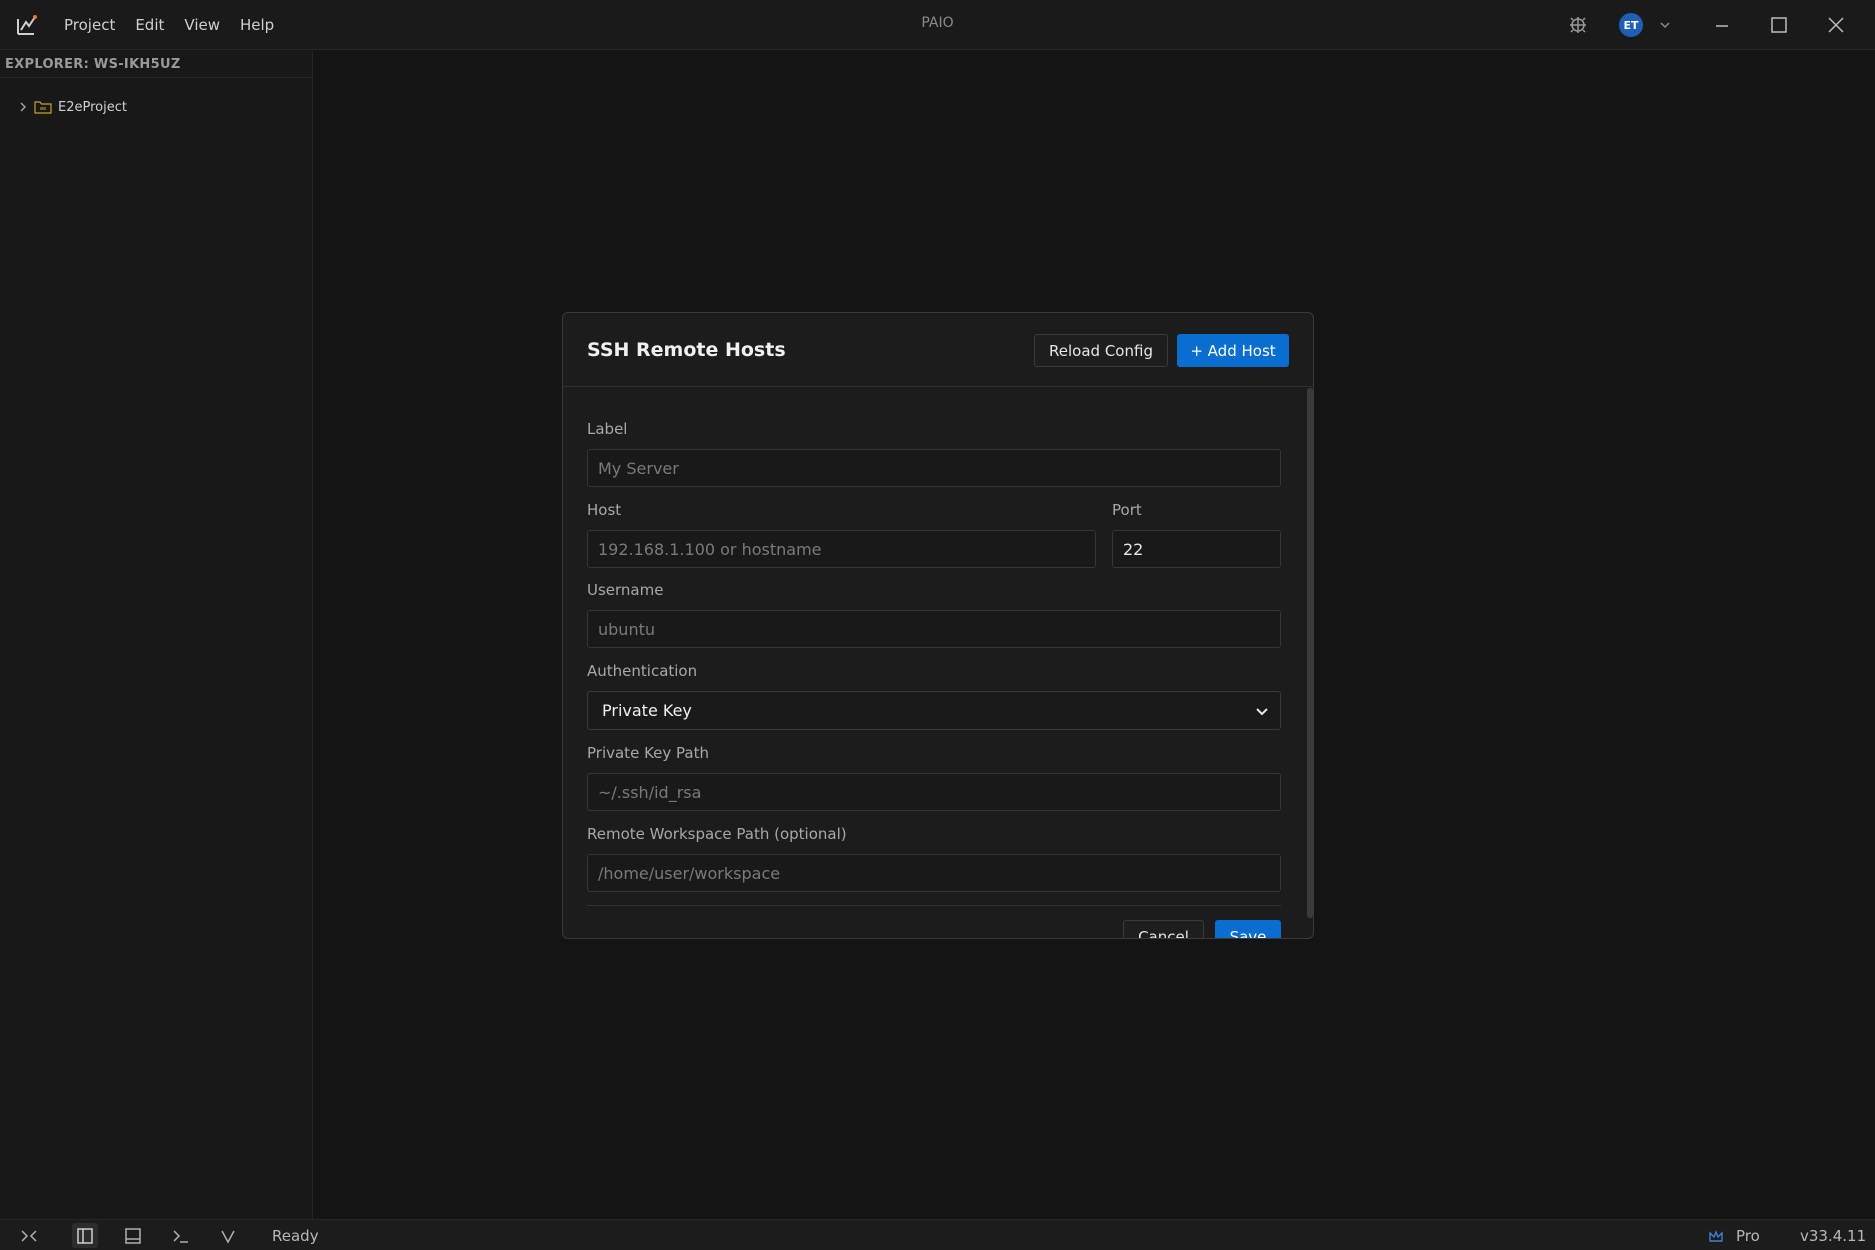  Describe the element at coordinates (607, 429) in the screenshot. I see `label-field-label: Label` at that location.